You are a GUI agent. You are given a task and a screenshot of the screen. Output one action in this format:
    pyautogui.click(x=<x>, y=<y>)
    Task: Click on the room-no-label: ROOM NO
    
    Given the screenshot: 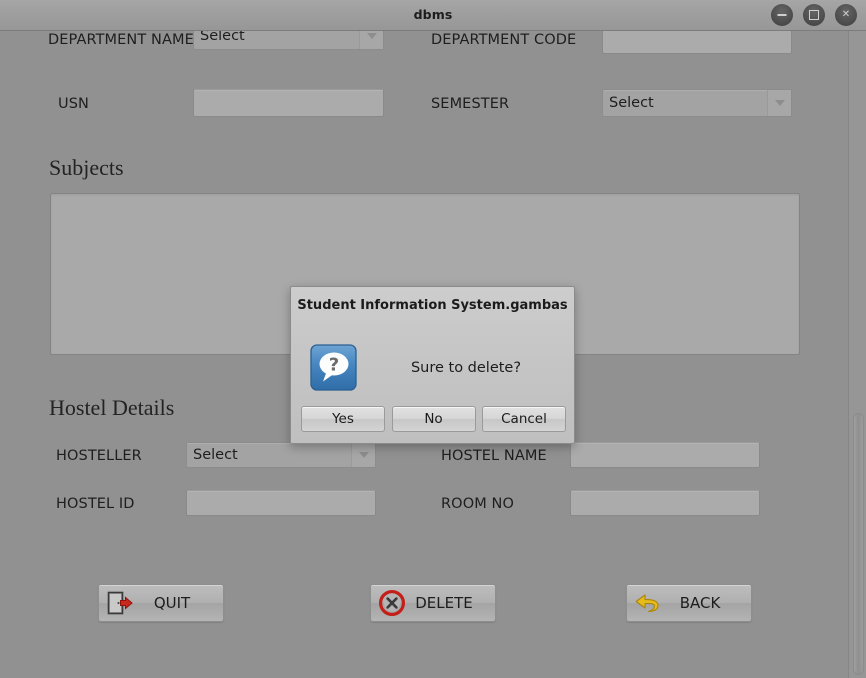 What is the action you would take?
    pyautogui.click(x=477, y=504)
    